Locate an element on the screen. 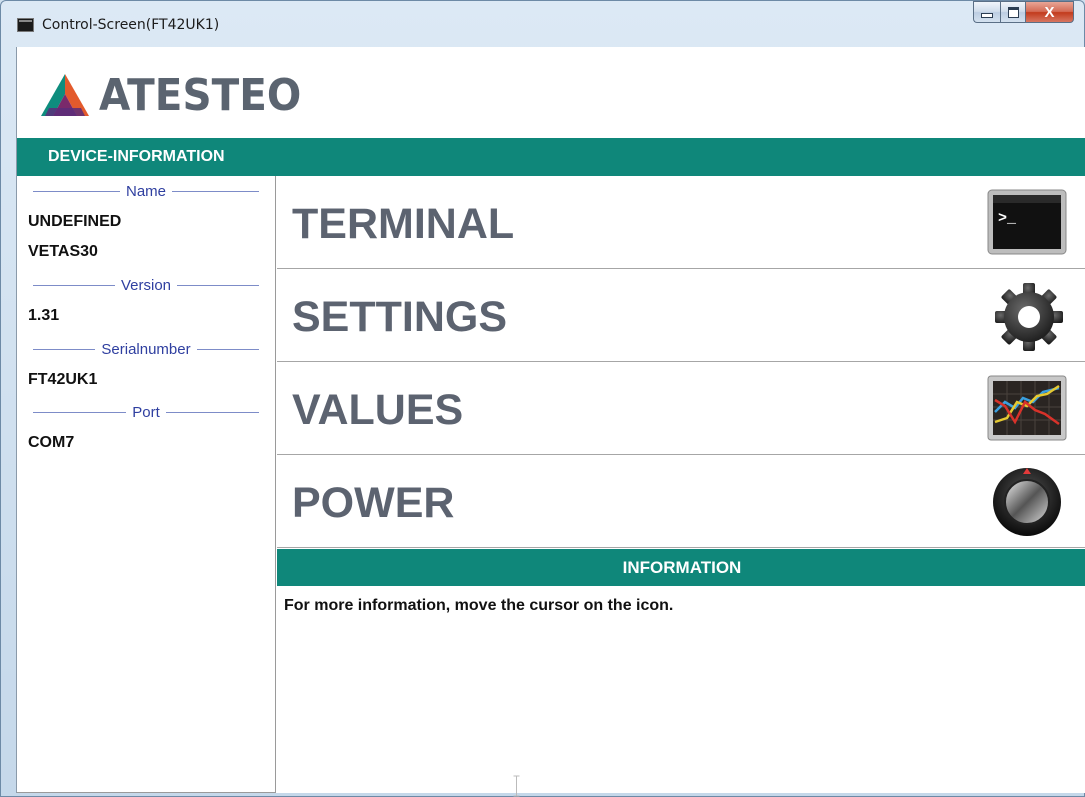  serialnumber-label: Serialnumber is located at coordinates (146, 349).